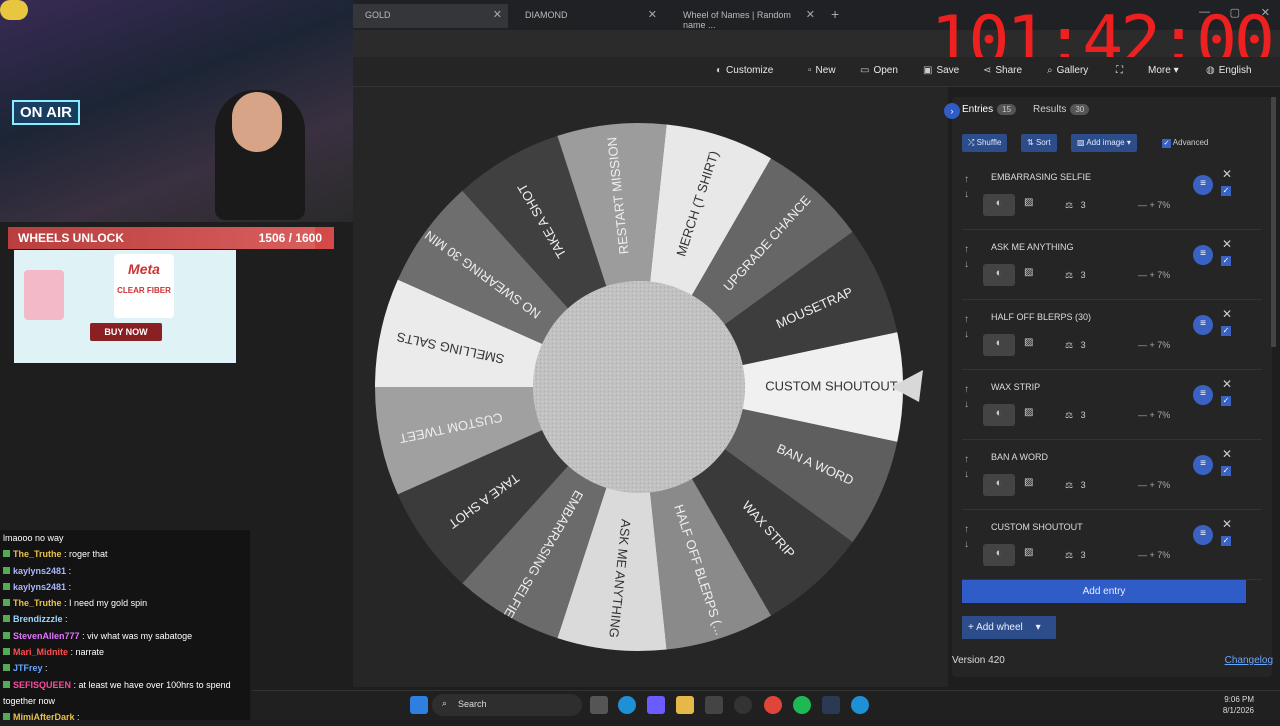 This screenshot has height=726, width=1280. What do you see at coordinates (627, 705) in the screenshot?
I see `edge-icon` at bounding box center [627, 705].